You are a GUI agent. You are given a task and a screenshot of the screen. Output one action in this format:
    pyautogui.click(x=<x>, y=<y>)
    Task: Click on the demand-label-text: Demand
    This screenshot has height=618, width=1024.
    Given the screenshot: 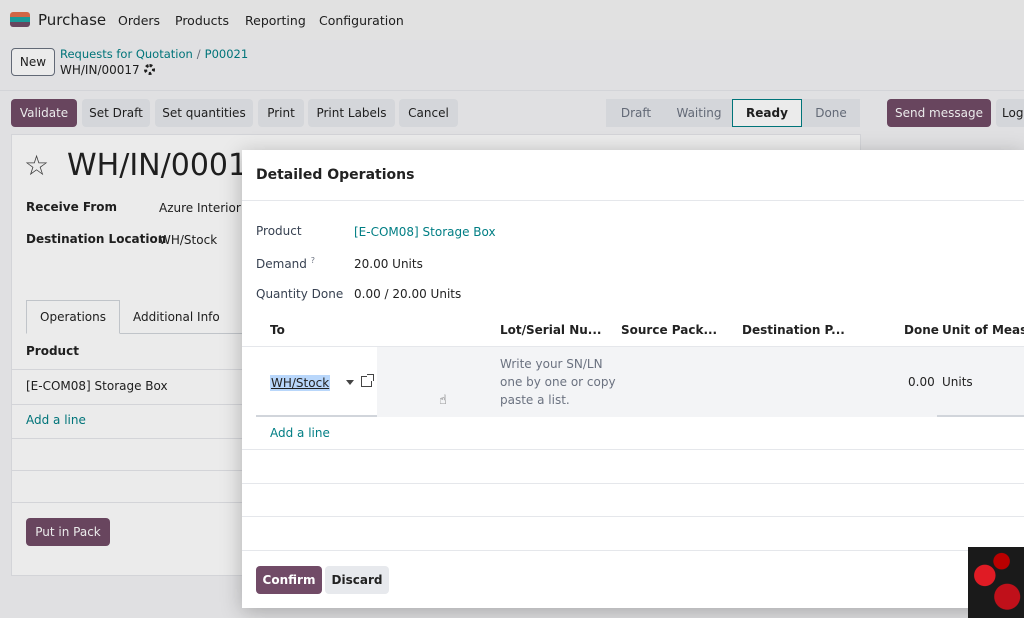 What is the action you would take?
    pyautogui.click(x=281, y=264)
    